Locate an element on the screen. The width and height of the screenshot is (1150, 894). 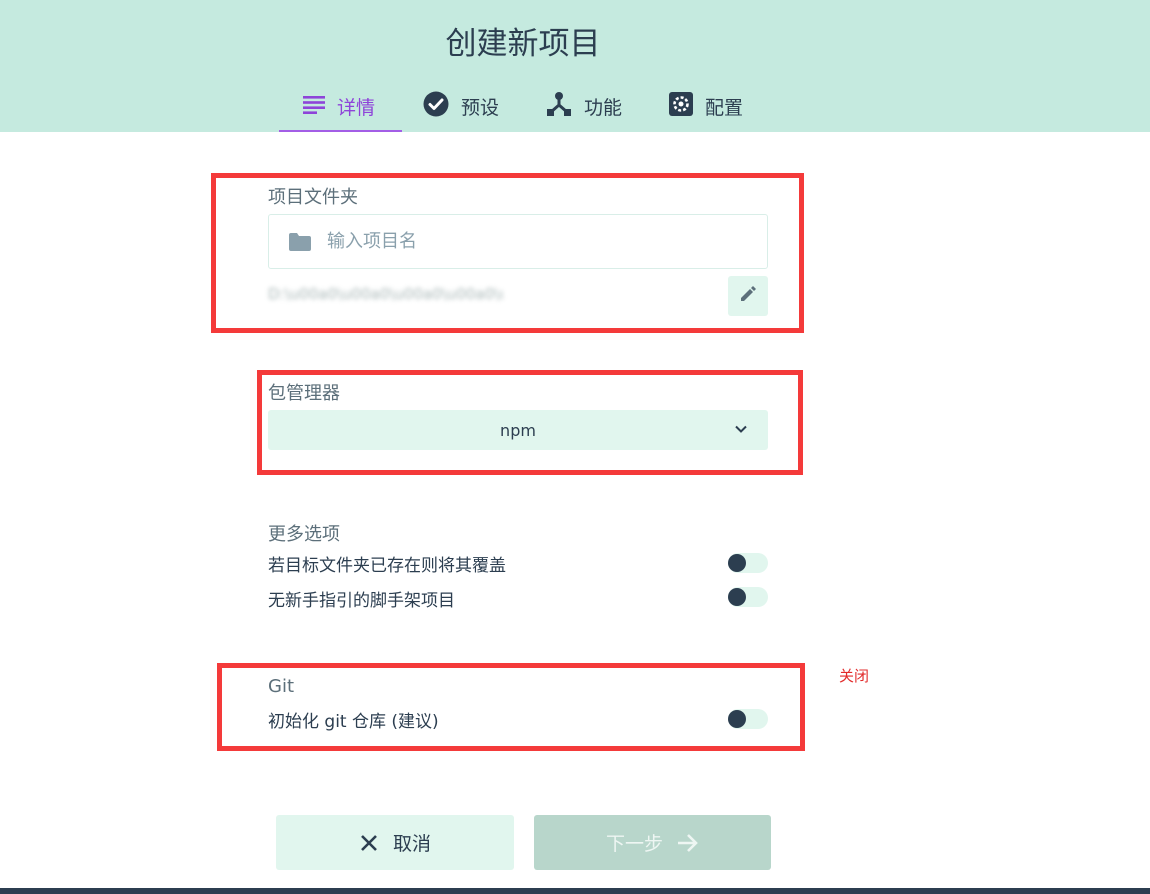
arrow-right-icon is located at coordinates (688, 843).